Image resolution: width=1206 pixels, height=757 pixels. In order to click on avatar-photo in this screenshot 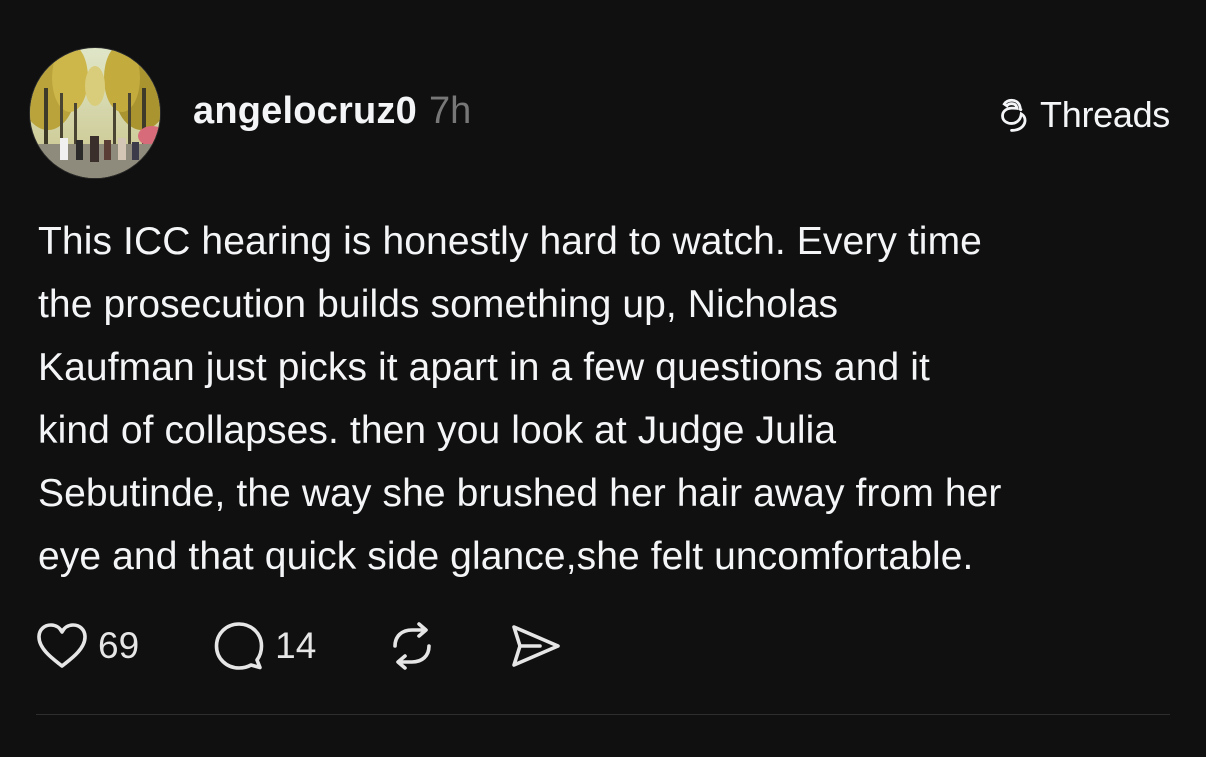, I will do `click(95, 113)`.